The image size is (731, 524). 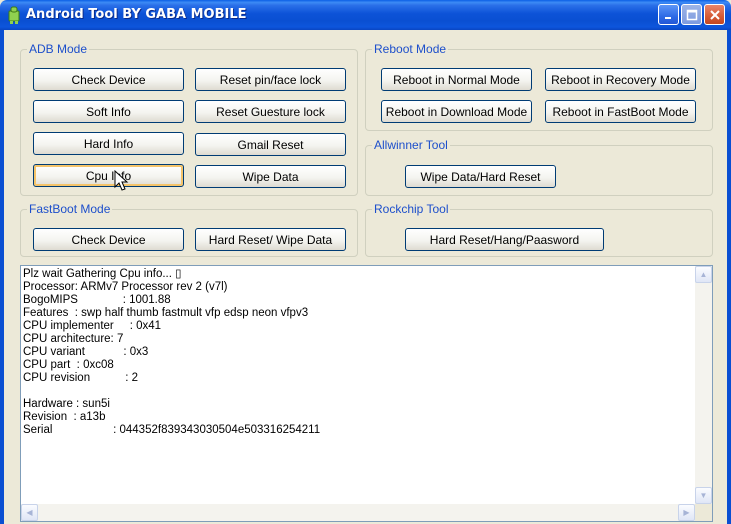 I want to click on window-title: Android Tool BY GABA MOBILE, so click(x=136, y=14).